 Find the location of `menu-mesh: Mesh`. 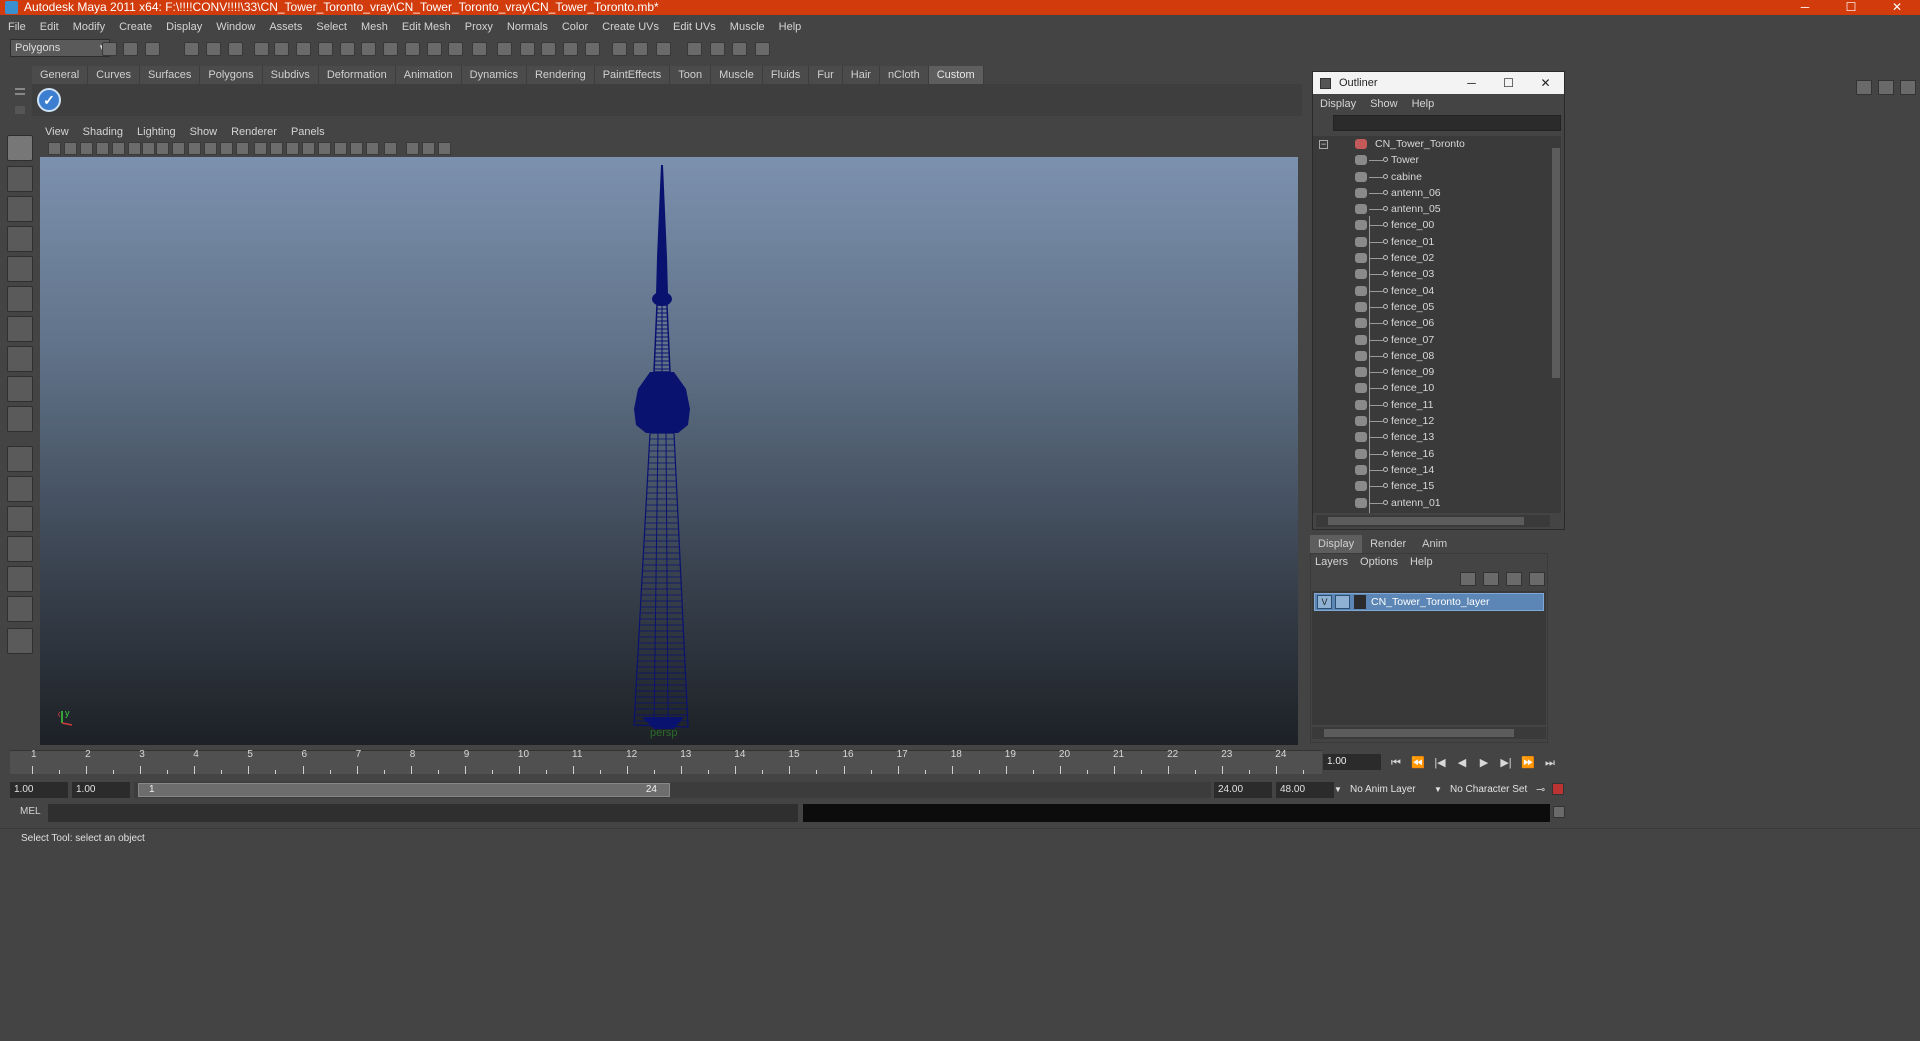

menu-mesh: Mesh is located at coordinates (374, 27).